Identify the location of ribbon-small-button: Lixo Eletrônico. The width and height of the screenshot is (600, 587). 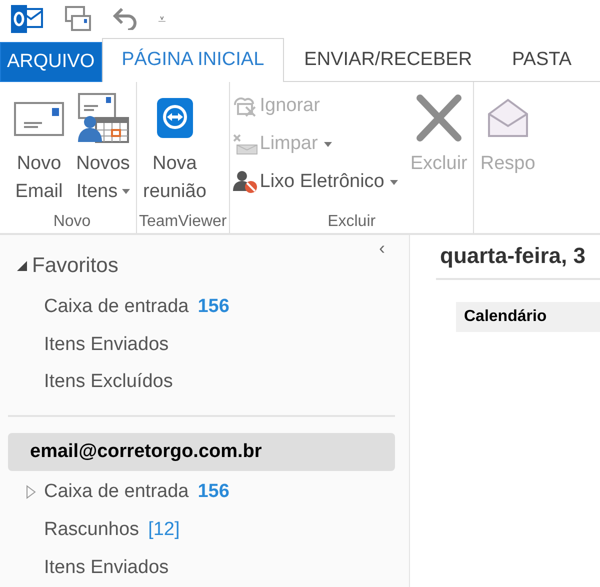
(315, 182).